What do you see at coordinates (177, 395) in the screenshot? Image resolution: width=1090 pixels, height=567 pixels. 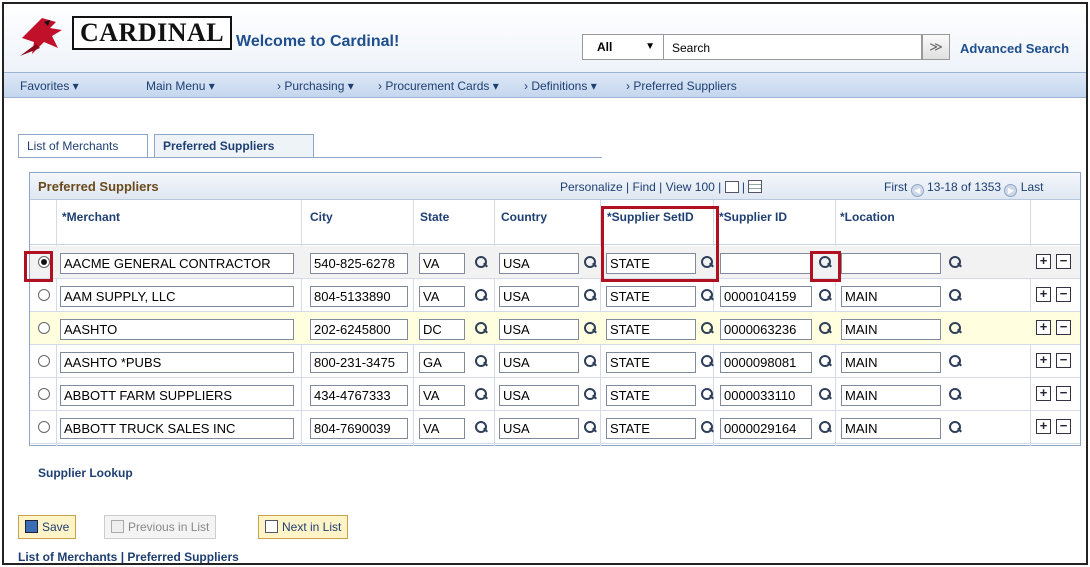 I see `merchant-field: ABBOTT FARM SUPPLIERS` at bounding box center [177, 395].